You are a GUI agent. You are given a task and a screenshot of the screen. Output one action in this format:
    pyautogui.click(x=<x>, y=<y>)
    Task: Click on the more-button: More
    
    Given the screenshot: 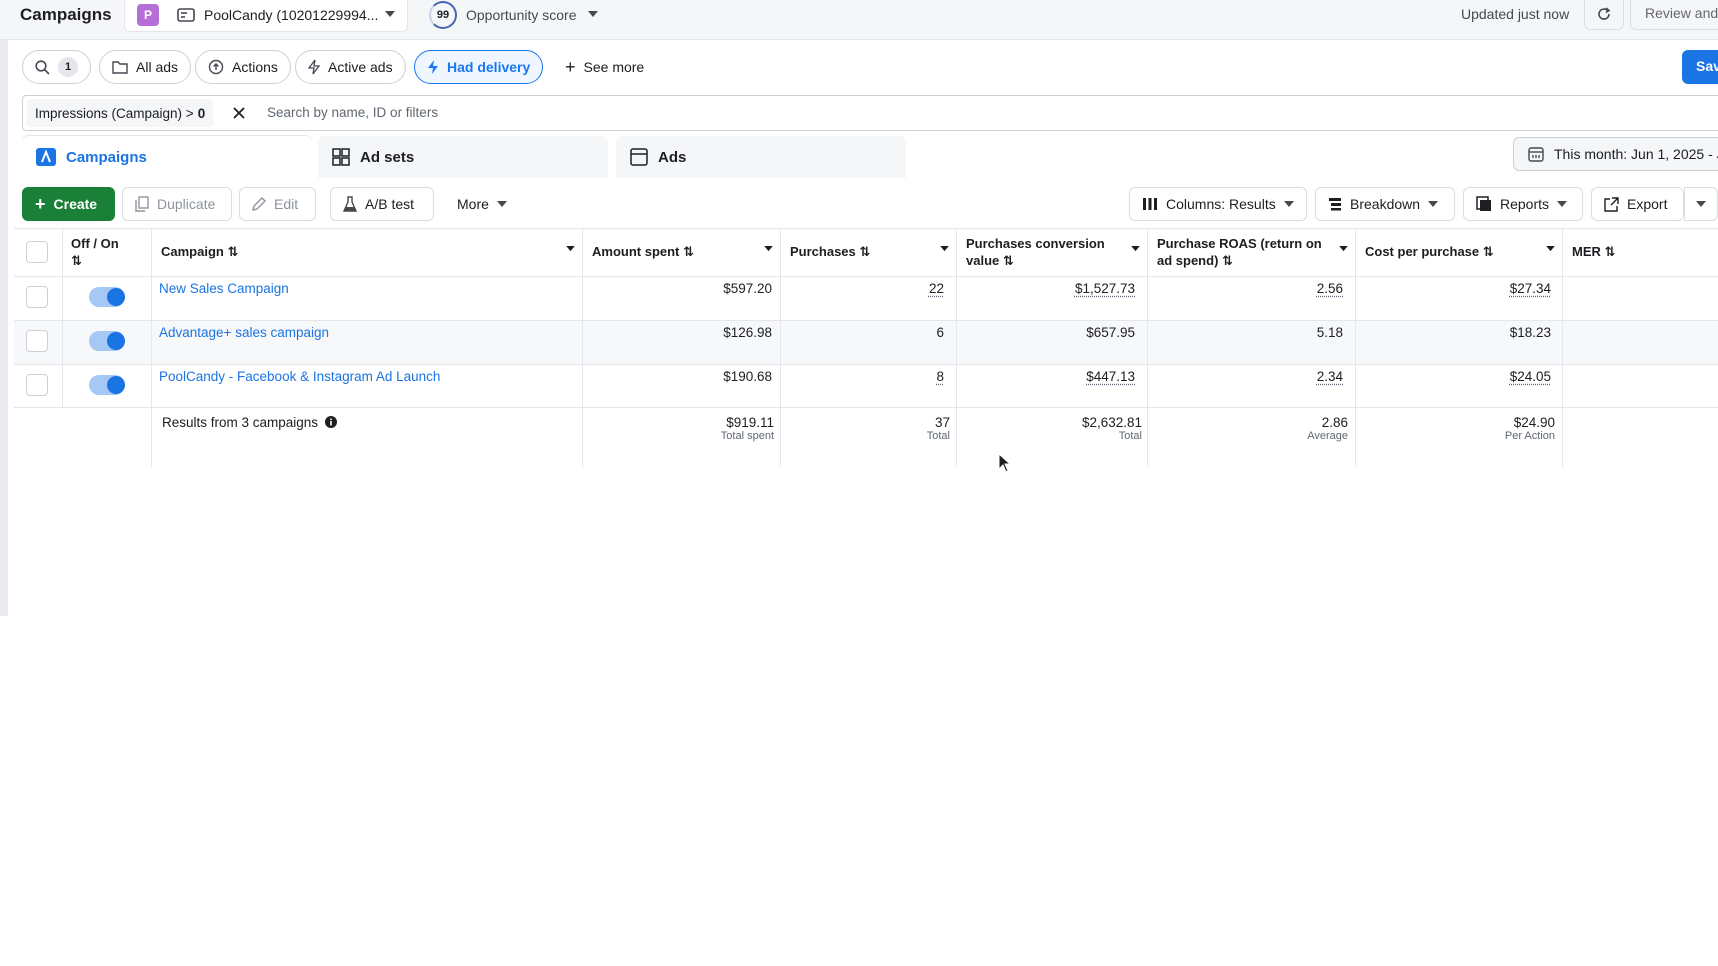 What is the action you would take?
    pyautogui.click(x=485, y=204)
    